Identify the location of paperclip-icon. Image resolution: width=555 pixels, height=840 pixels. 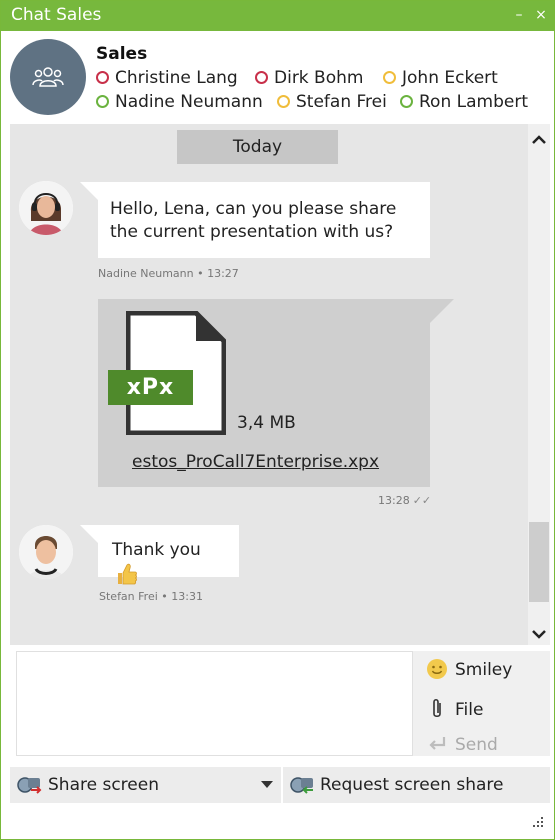
(437, 708).